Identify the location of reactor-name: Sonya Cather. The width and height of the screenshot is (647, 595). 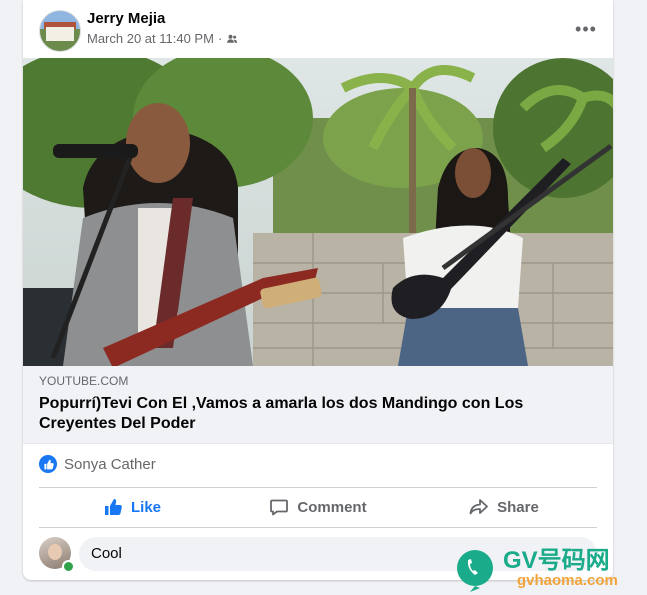
(110, 464).